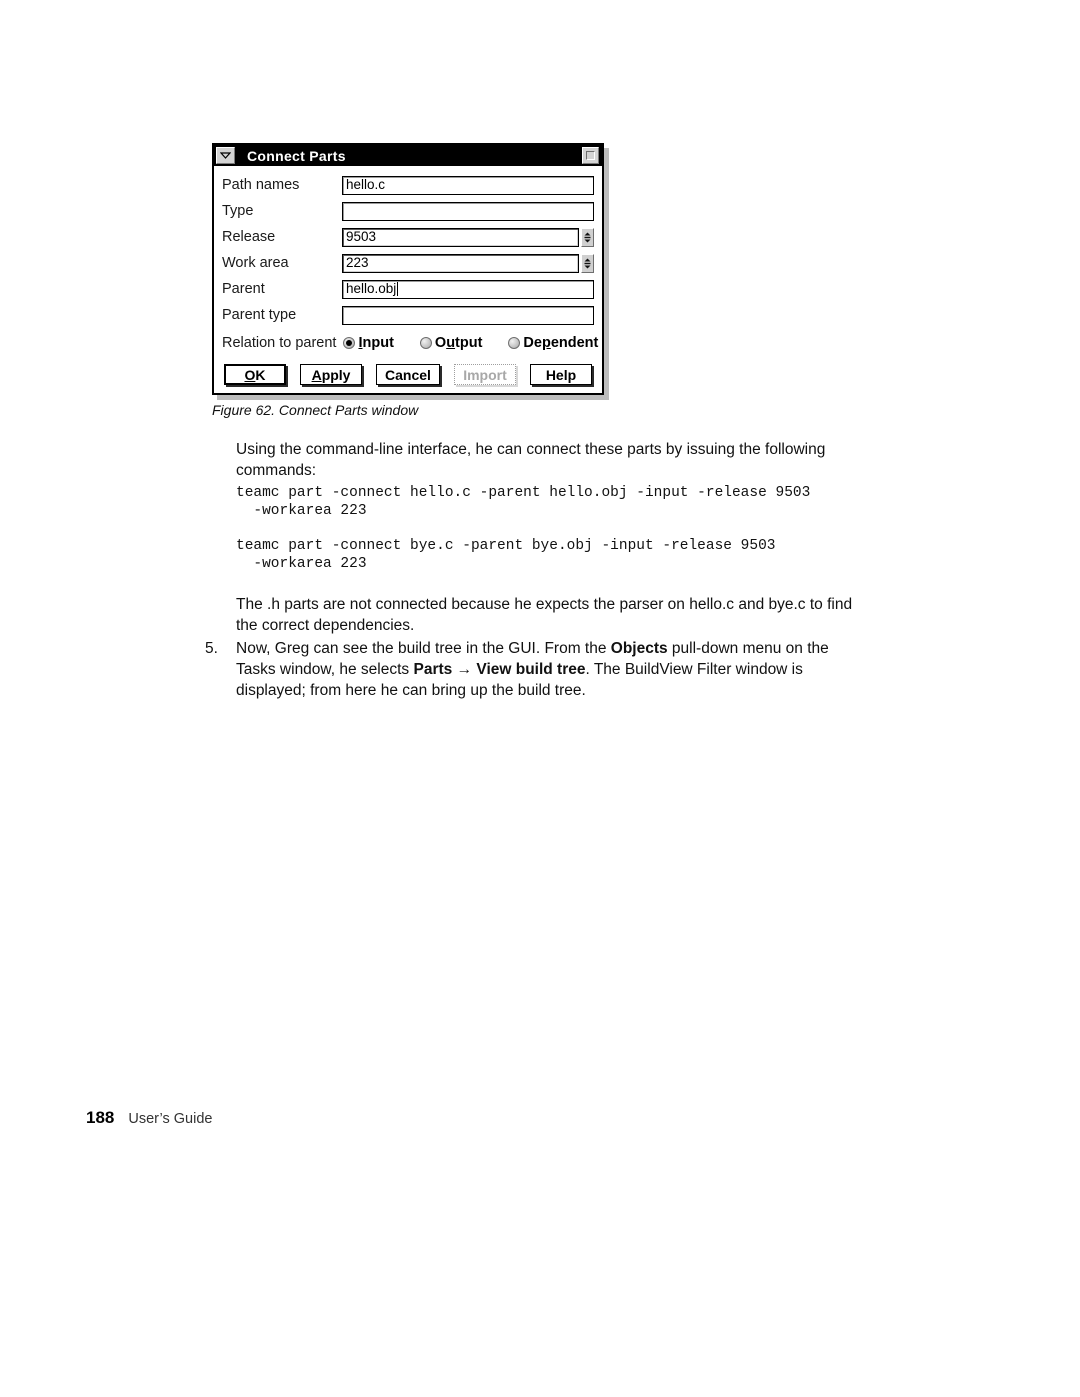  I want to click on field-row-parent-type: Parent type, so click(408, 315).